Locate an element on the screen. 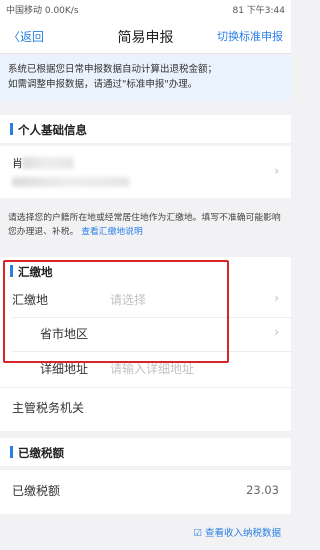 The height and width of the screenshot is (550, 320). navigation-bar: 〈返回 简易申报 切换标准申报 is located at coordinates (145, 36).